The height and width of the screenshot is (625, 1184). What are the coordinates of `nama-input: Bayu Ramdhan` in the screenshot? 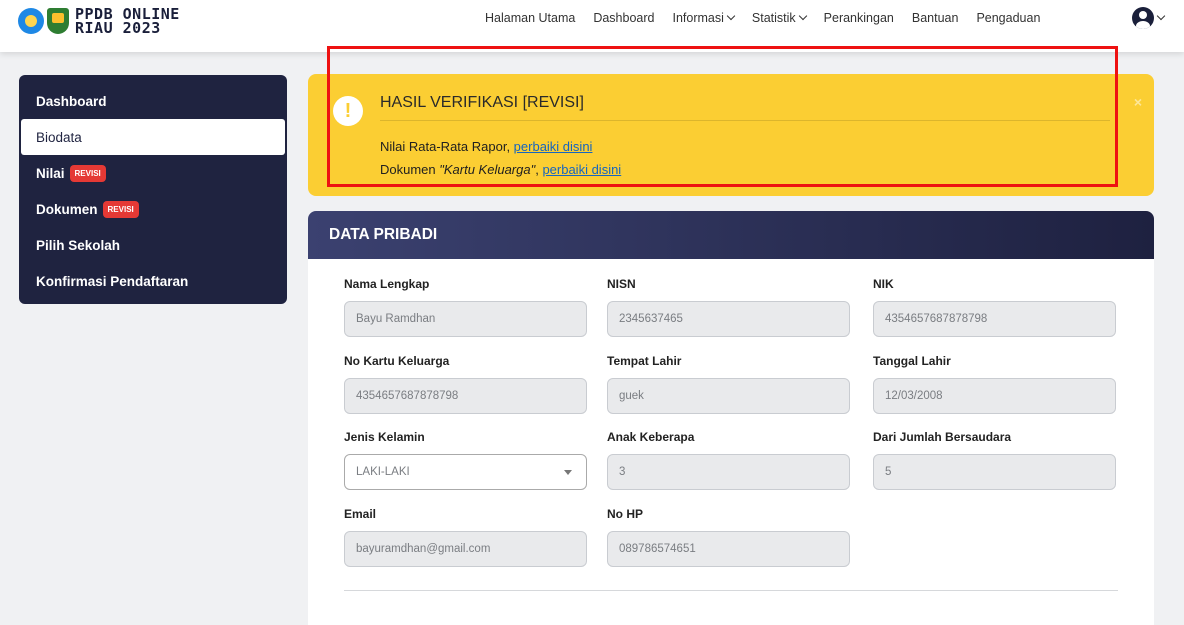 It's located at (465, 319).